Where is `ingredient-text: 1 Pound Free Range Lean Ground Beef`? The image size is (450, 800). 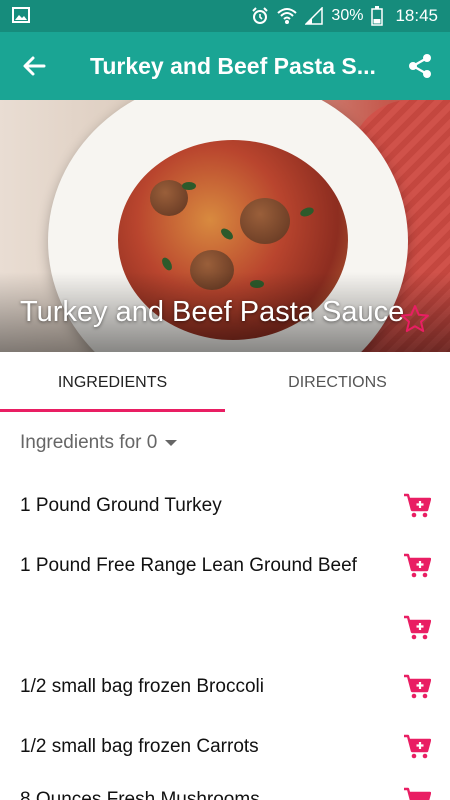 ingredient-text: 1 Pound Free Range Lean Ground Beef is located at coordinates (188, 565).